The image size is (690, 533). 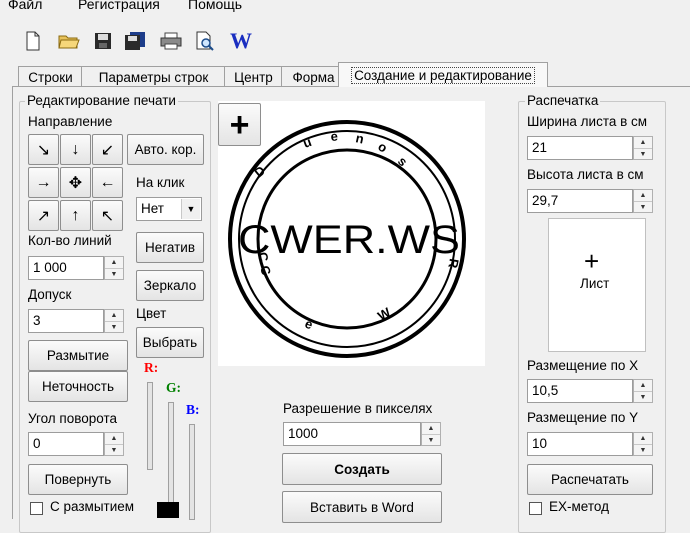 I want to click on blue-slider, so click(x=192, y=472).